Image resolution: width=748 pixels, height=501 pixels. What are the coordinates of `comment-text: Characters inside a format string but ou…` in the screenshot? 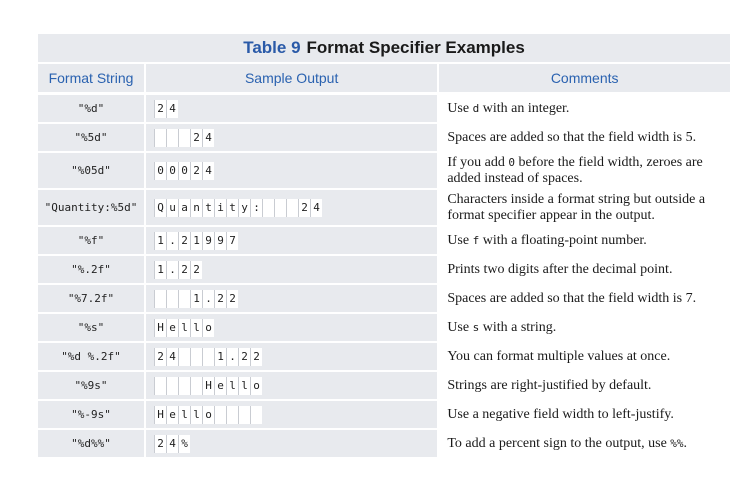 It's located at (576, 207).